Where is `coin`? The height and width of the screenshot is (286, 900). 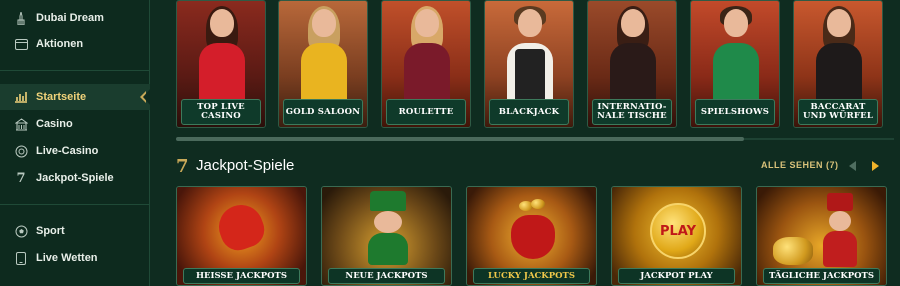 coin is located at coordinates (538, 204).